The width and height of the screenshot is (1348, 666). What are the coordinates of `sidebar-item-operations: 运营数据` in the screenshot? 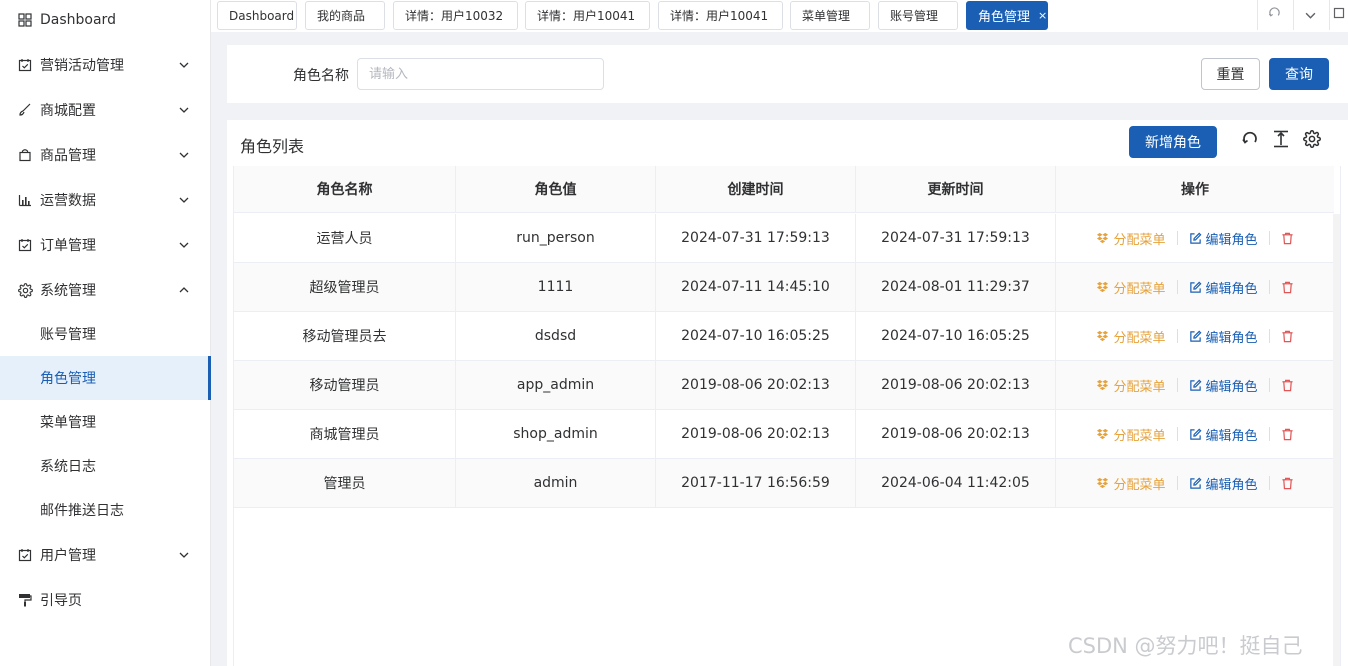 It's located at (105, 200).